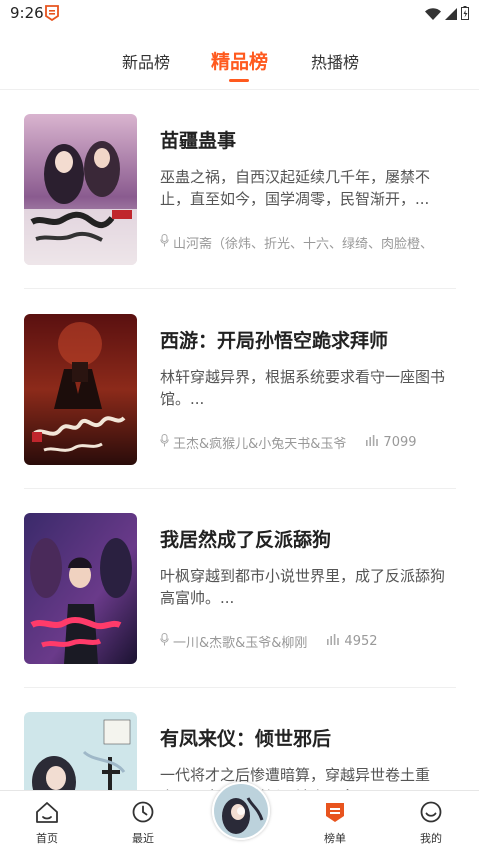 This screenshot has width=479, height=853. Describe the element at coordinates (433, 14) in the screenshot. I see `wifi-icon` at that location.